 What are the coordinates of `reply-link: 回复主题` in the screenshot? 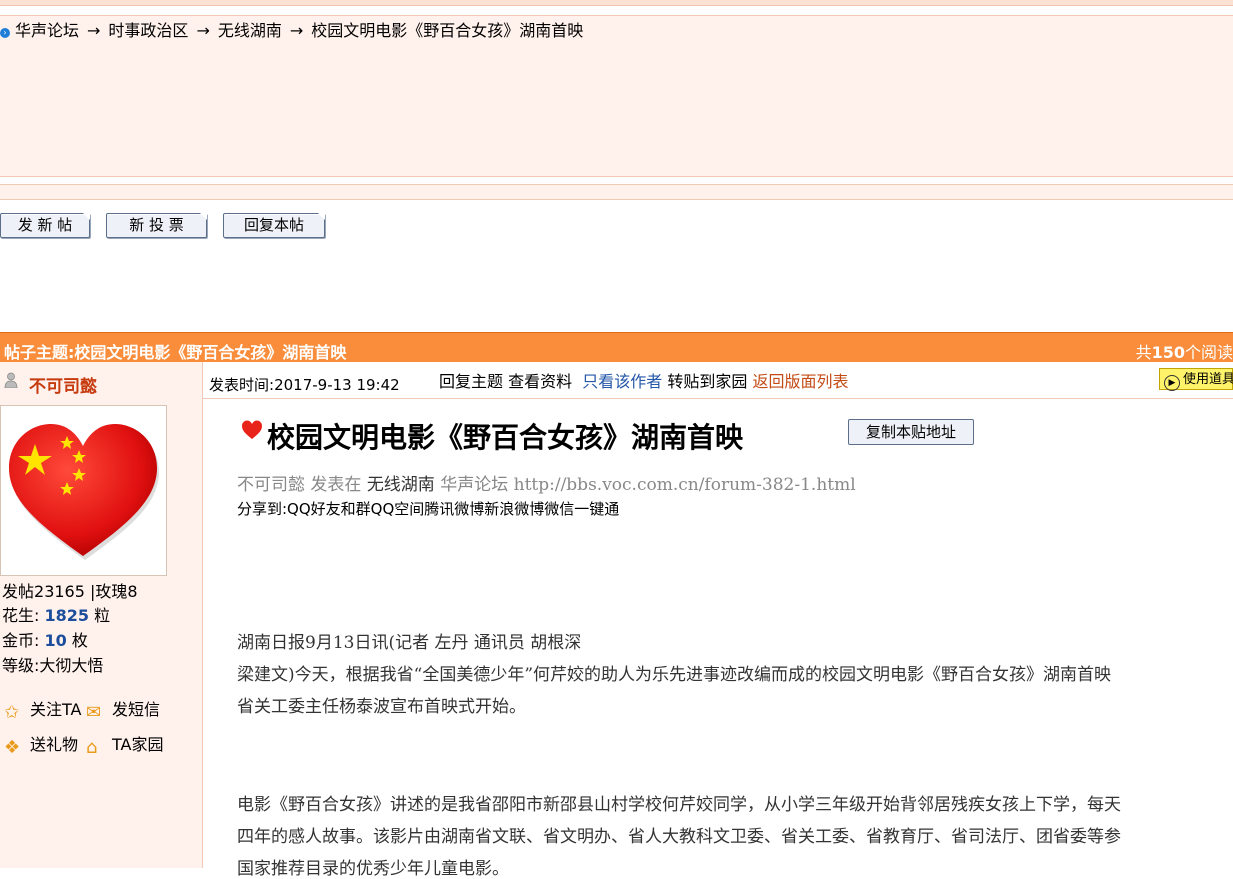 It's located at (471, 381).